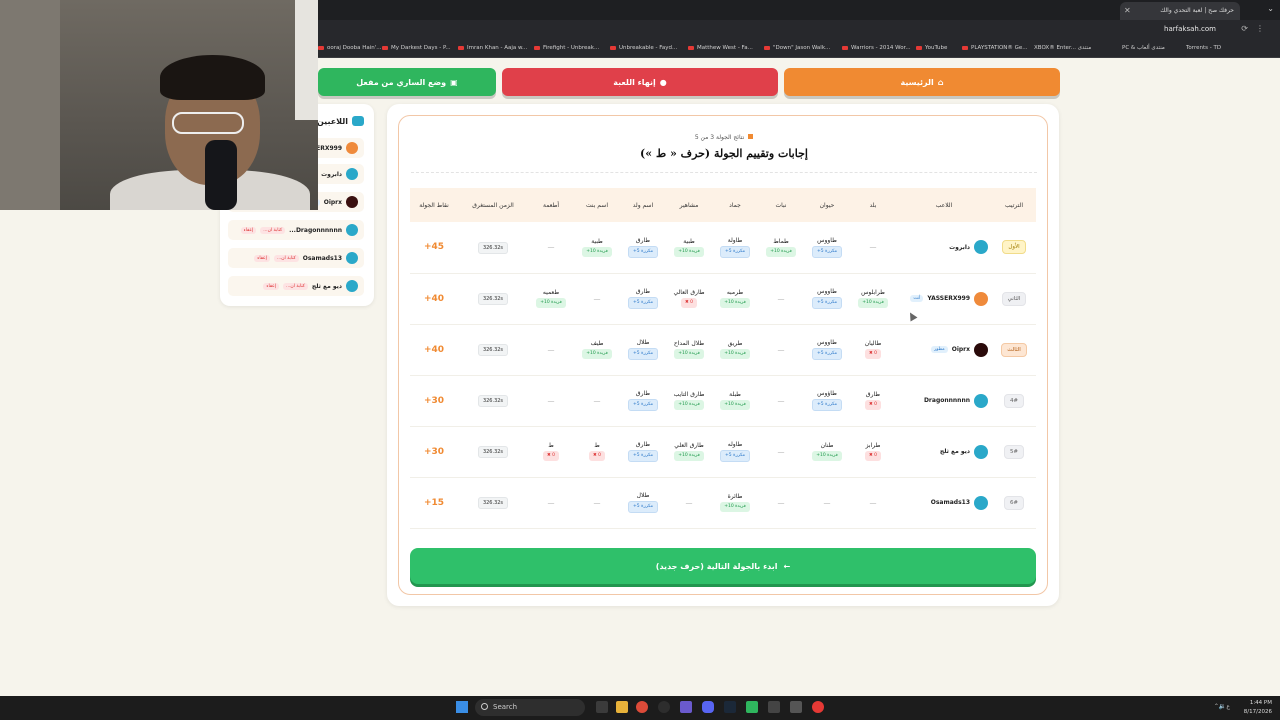 Image resolution: width=1280 pixels, height=720 pixels. Describe the element at coordinates (1256, 28) in the screenshot. I see `address-bar-actions-icon: ⟳⋮` at that location.